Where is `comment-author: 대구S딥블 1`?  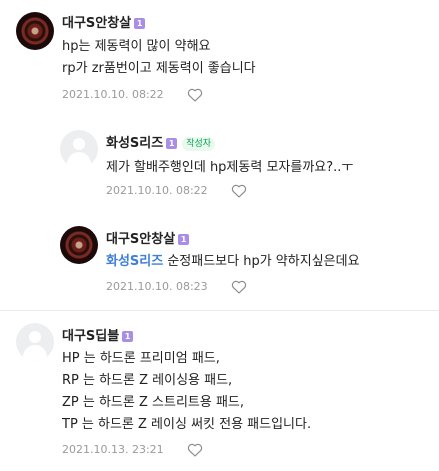 comment-author: 대구S딥블 1 is located at coordinates (98, 334).